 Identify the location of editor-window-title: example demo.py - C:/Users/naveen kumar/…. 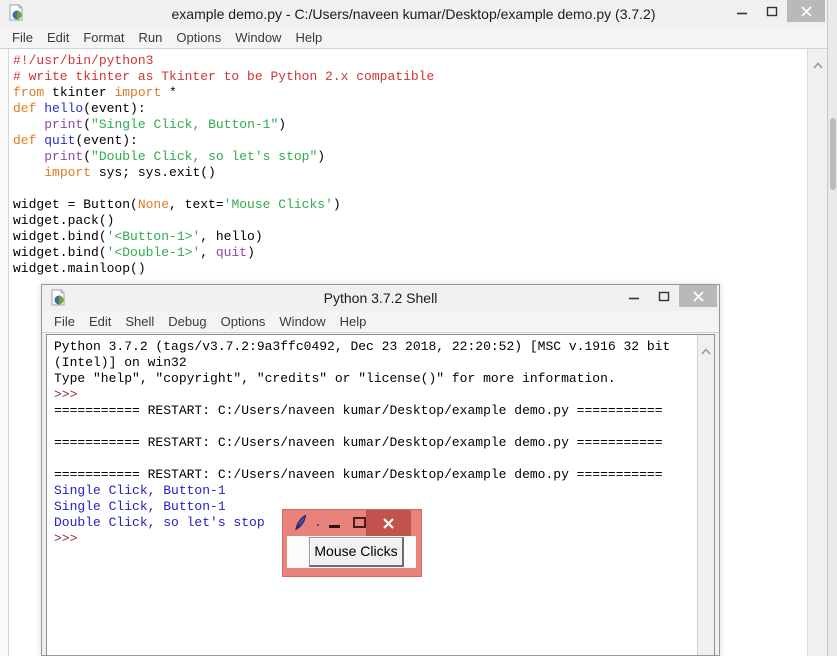
(413, 13).